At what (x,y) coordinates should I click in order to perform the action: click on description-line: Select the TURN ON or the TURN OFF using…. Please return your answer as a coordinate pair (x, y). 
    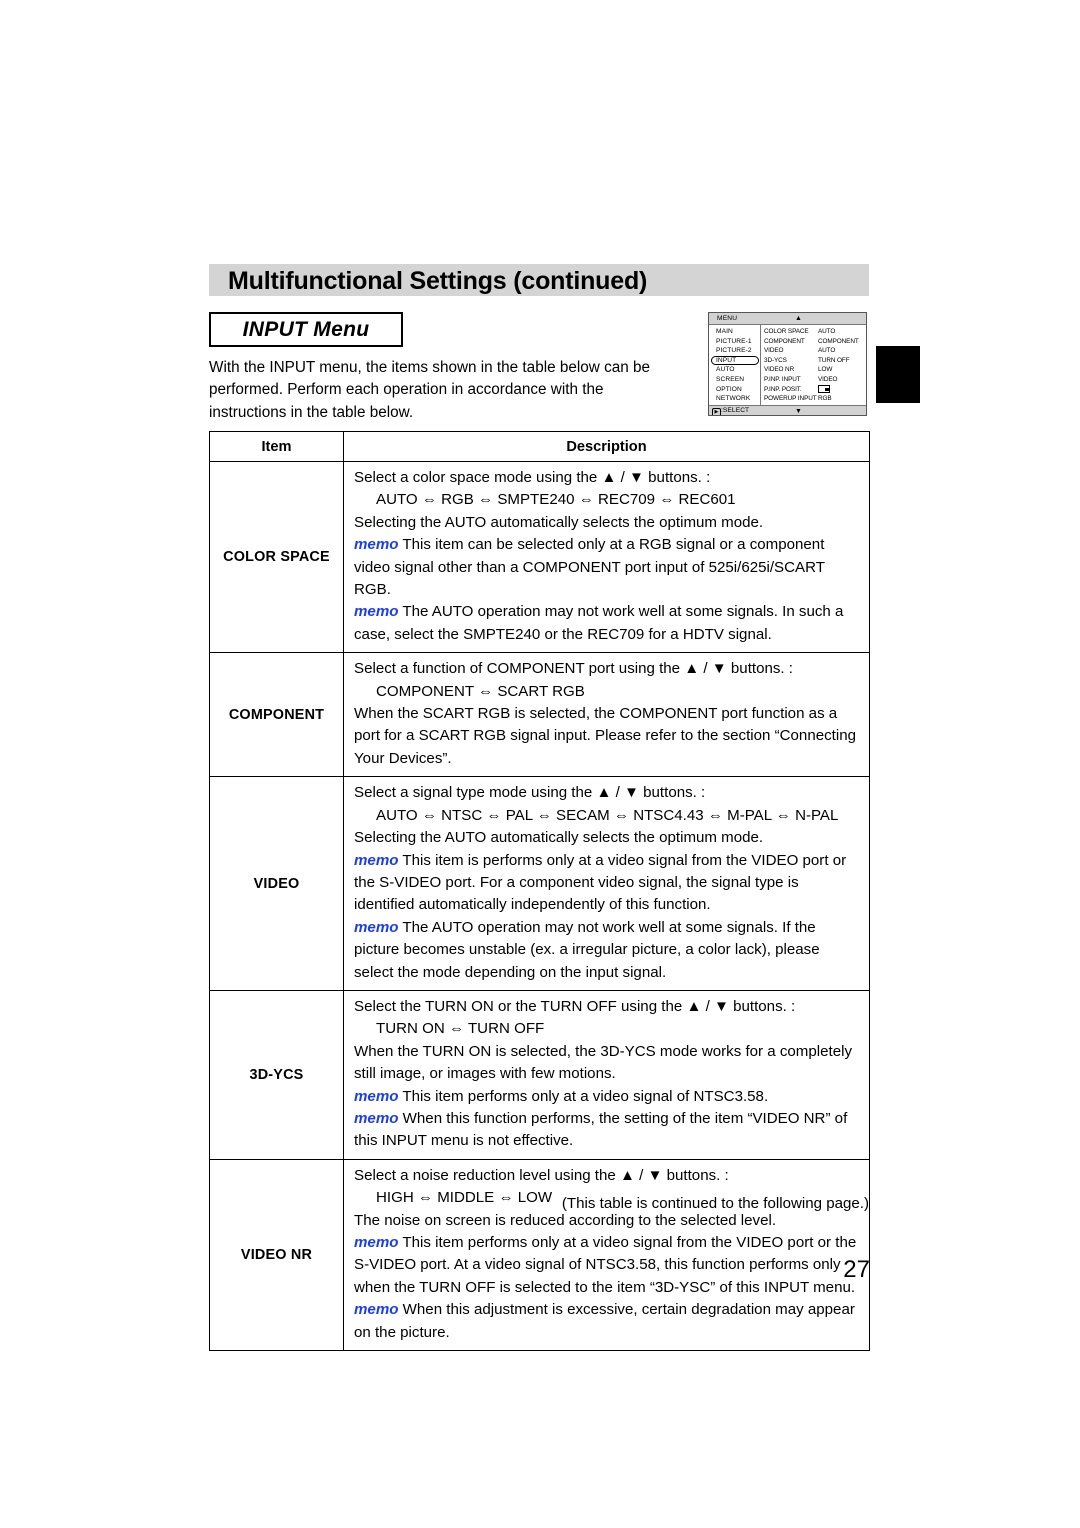
    Looking at the image, I should click on (607, 1007).